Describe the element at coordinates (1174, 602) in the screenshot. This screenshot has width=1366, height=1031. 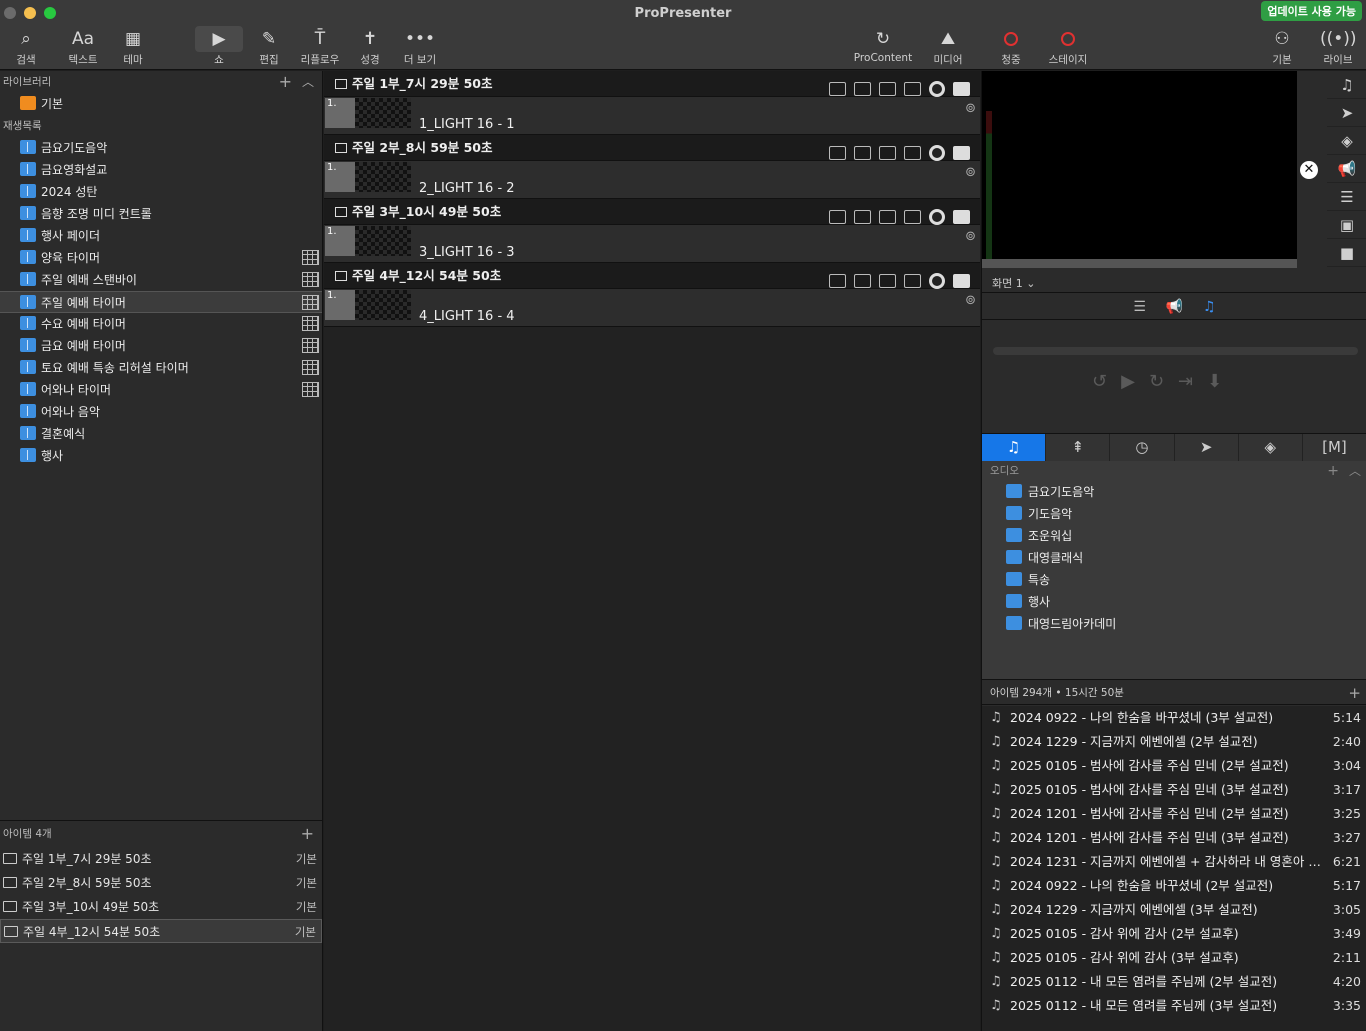
I see `audio-playlist-item: 행사` at that location.